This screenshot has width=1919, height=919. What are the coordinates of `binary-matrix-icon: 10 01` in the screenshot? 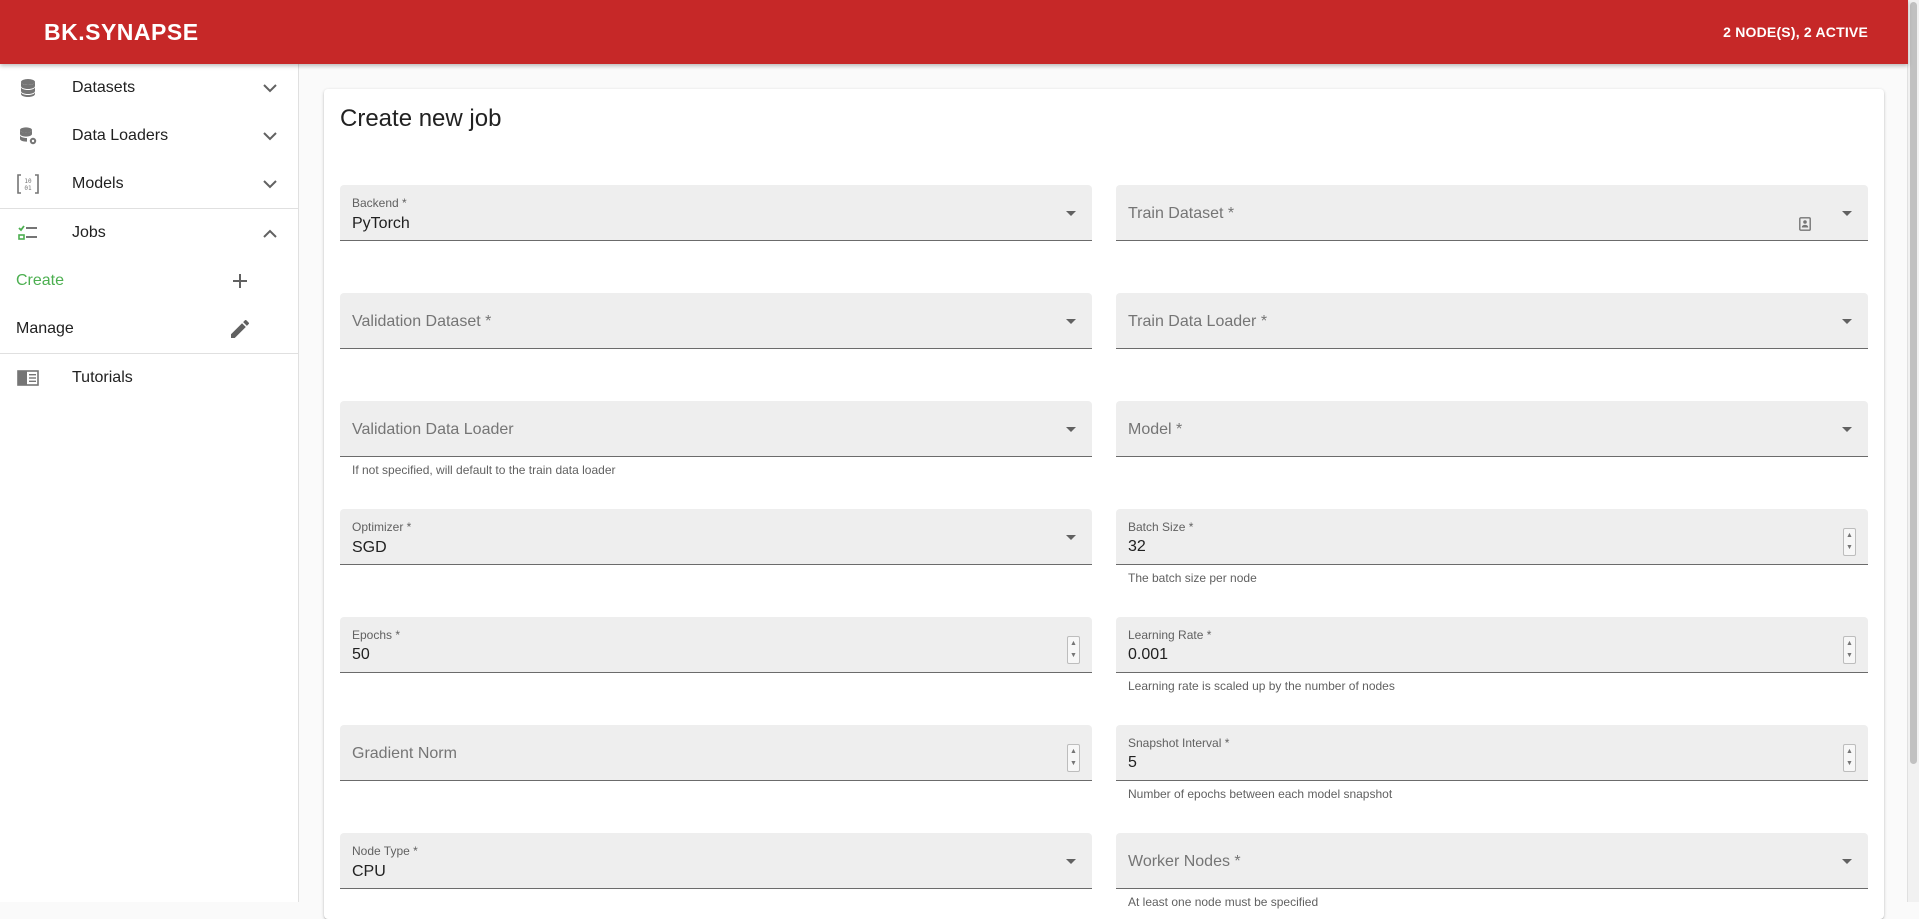 It's located at (28, 184).